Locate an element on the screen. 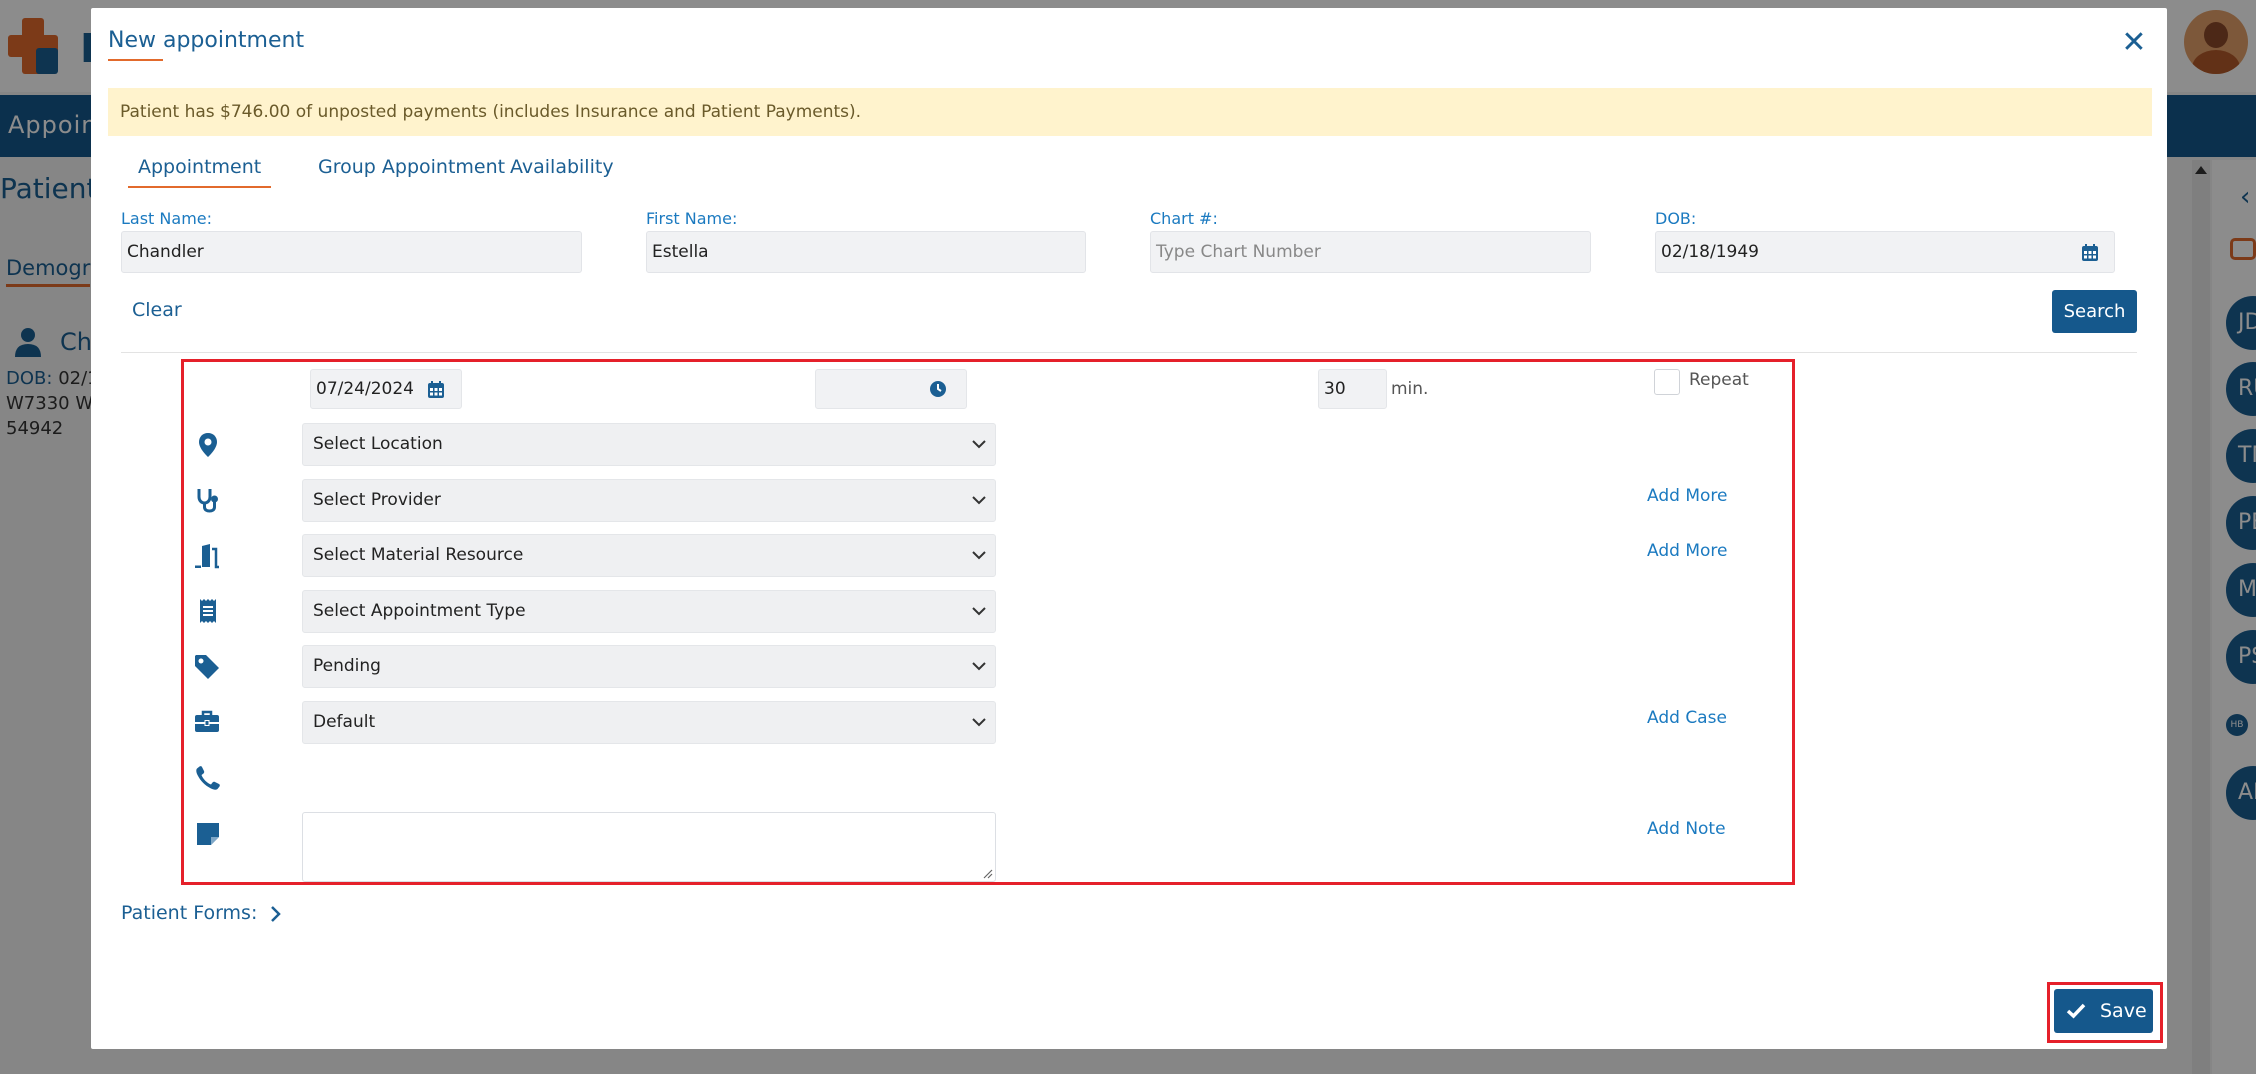 The width and height of the screenshot is (2256, 1074). status-select-value: Pending is located at coordinates (347, 666).